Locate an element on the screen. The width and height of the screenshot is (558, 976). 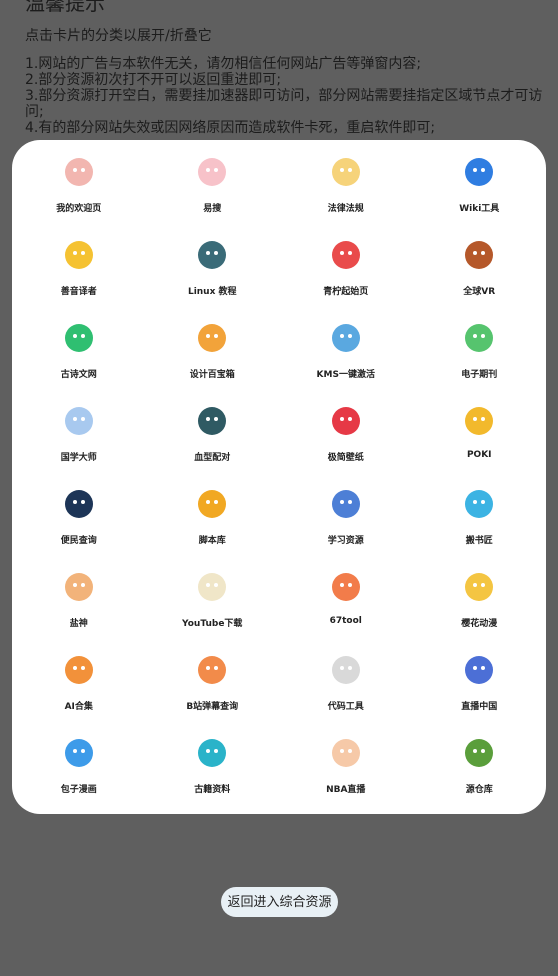
grid-item-label: 极简壁纸 is located at coordinates (345, 458).